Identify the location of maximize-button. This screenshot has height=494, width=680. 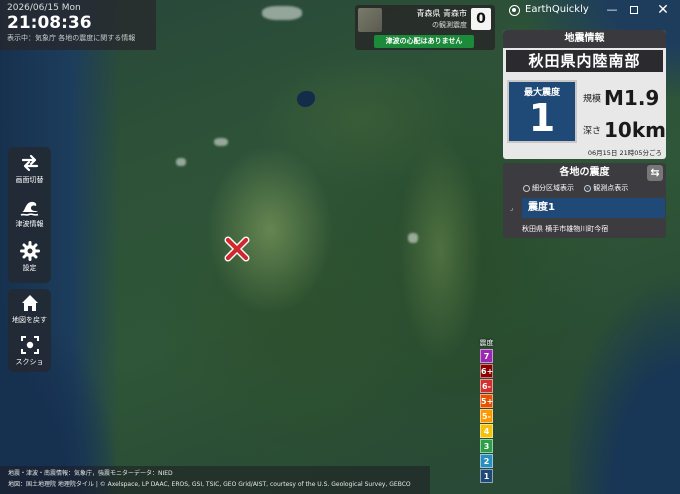
(634, 10).